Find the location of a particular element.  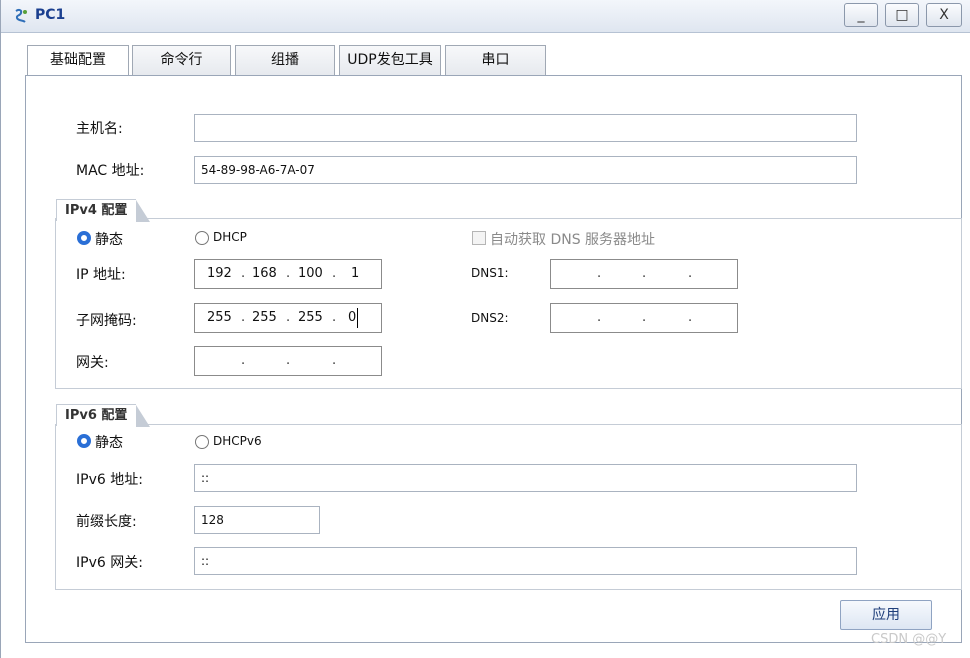

dns1-label: DNS1: is located at coordinates (490, 273).